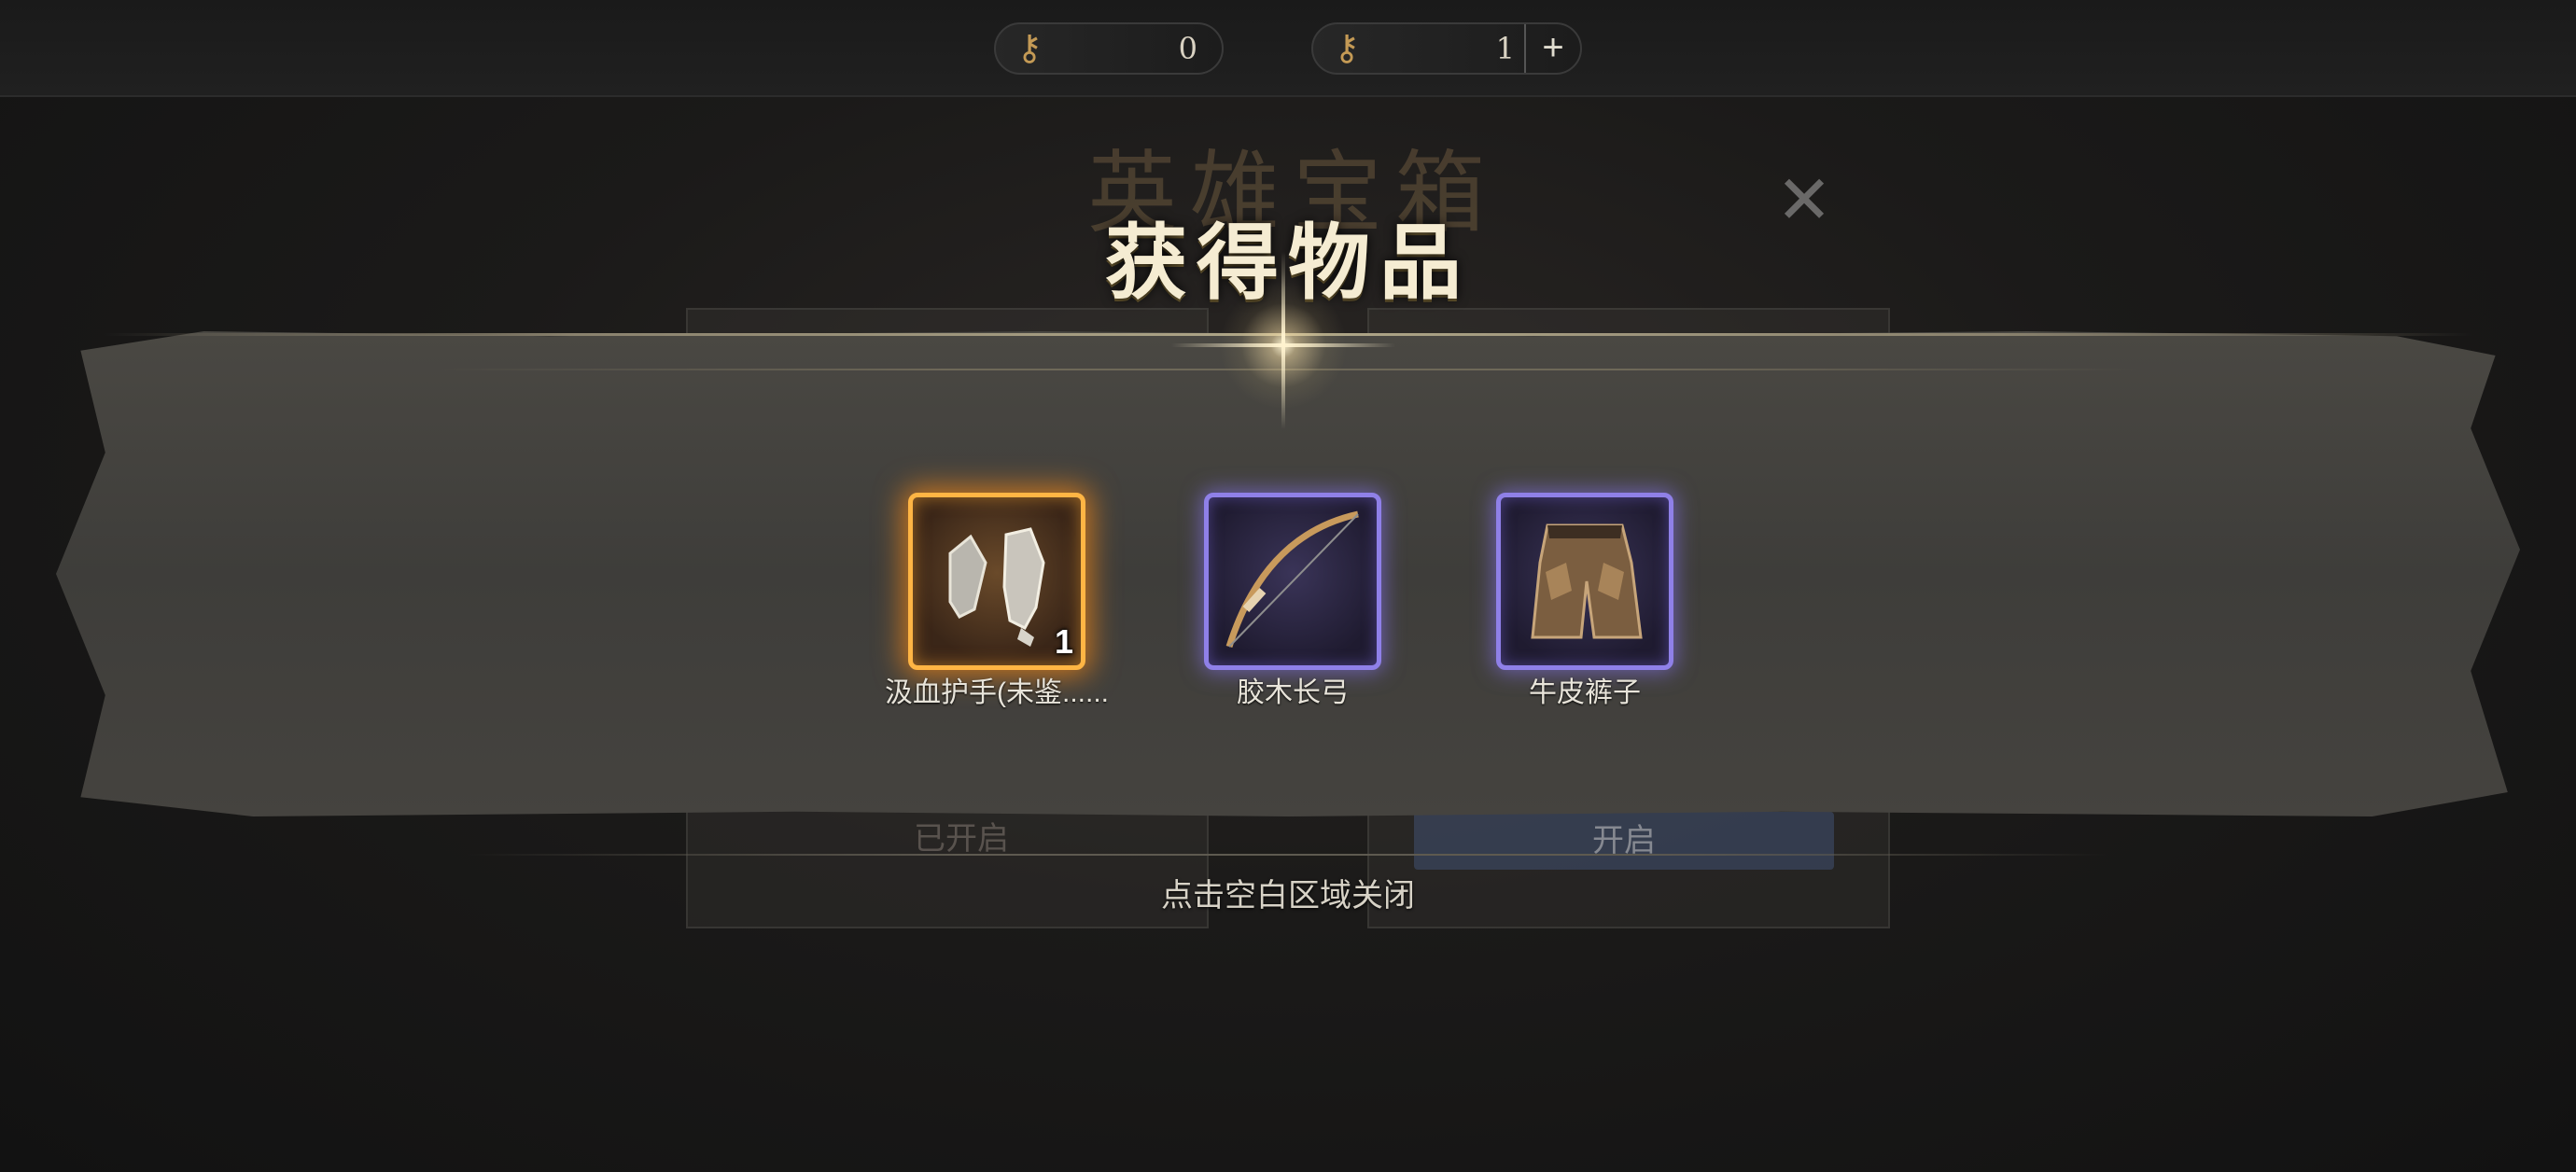  I want to click on item-quantity: 1, so click(1063, 641).